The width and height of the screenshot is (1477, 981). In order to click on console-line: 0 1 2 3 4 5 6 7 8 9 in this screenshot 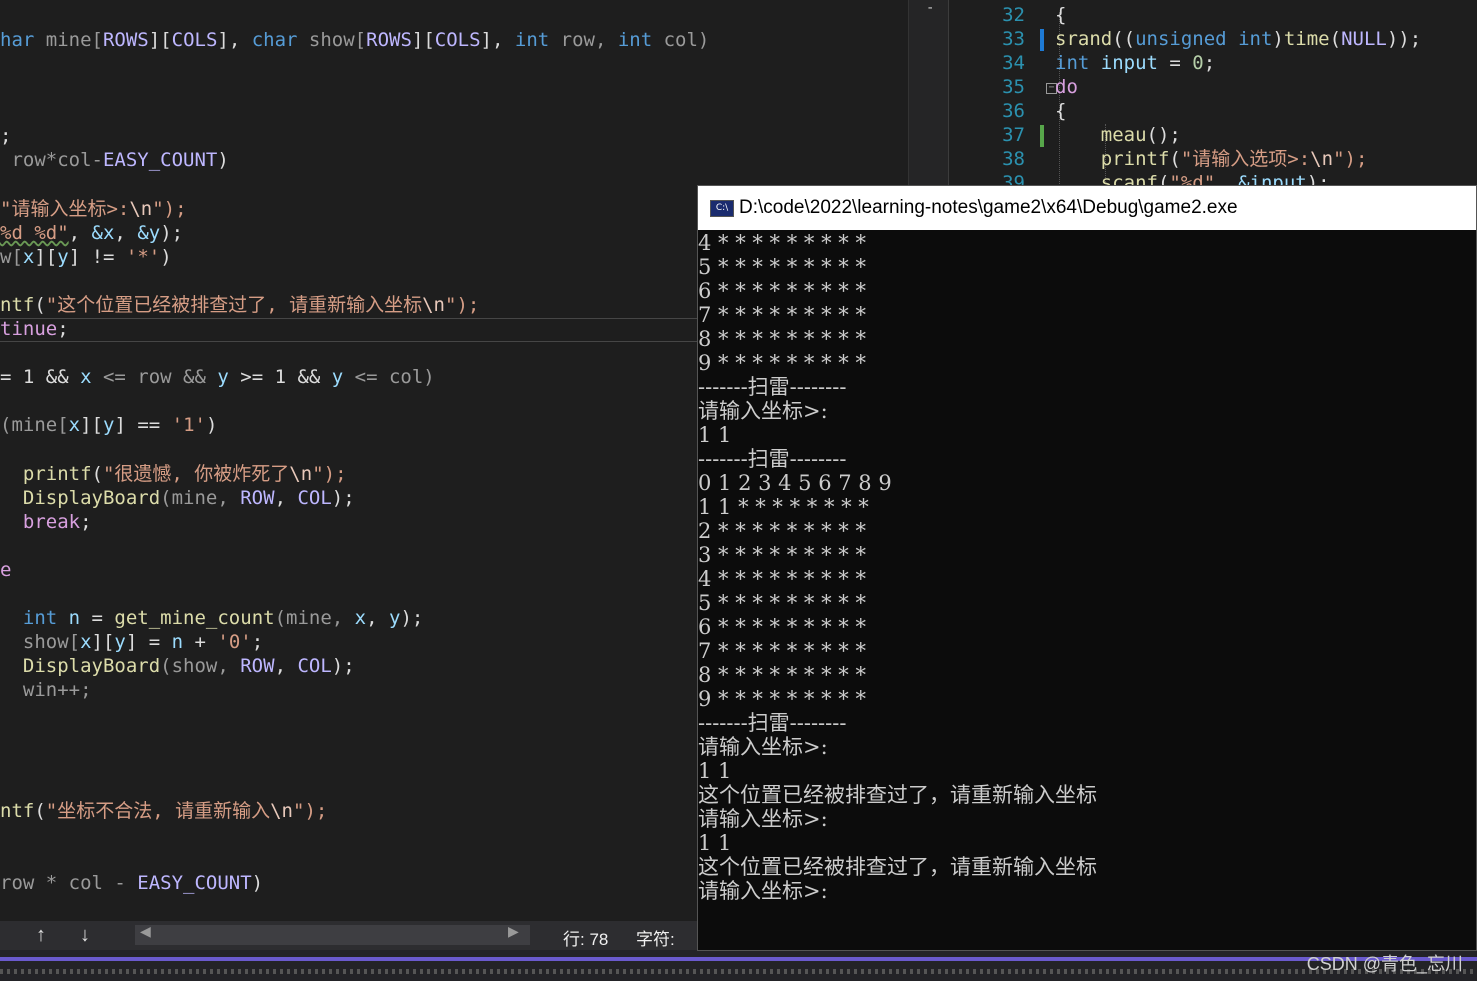, I will do `click(795, 483)`.